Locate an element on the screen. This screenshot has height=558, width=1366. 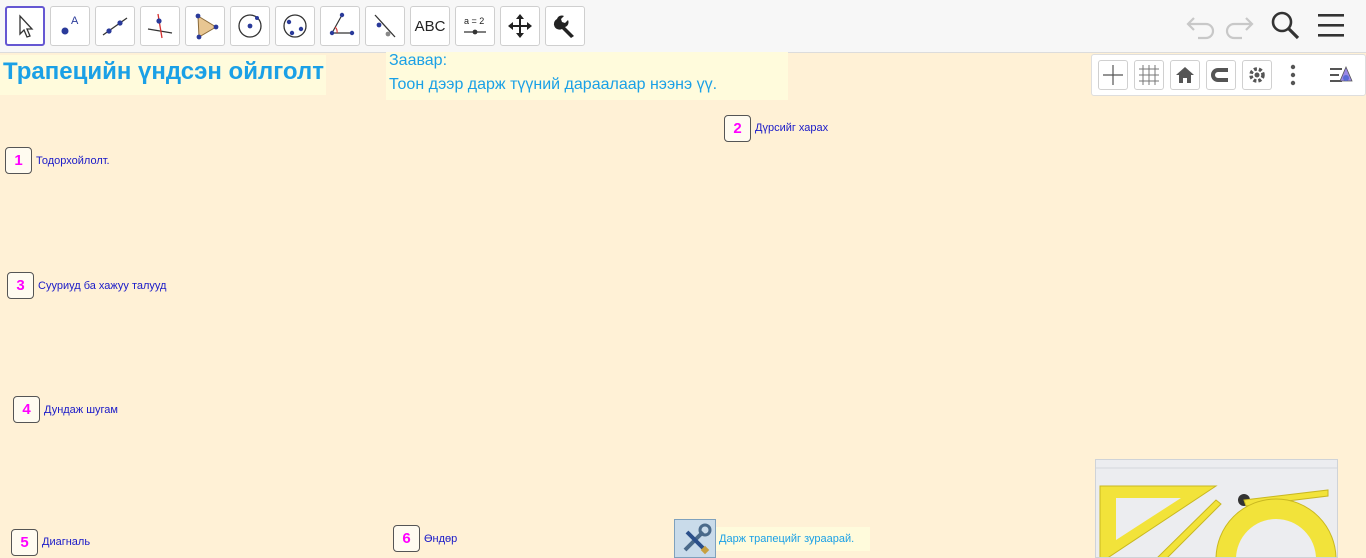
search-icon is located at coordinates (1285, 25).